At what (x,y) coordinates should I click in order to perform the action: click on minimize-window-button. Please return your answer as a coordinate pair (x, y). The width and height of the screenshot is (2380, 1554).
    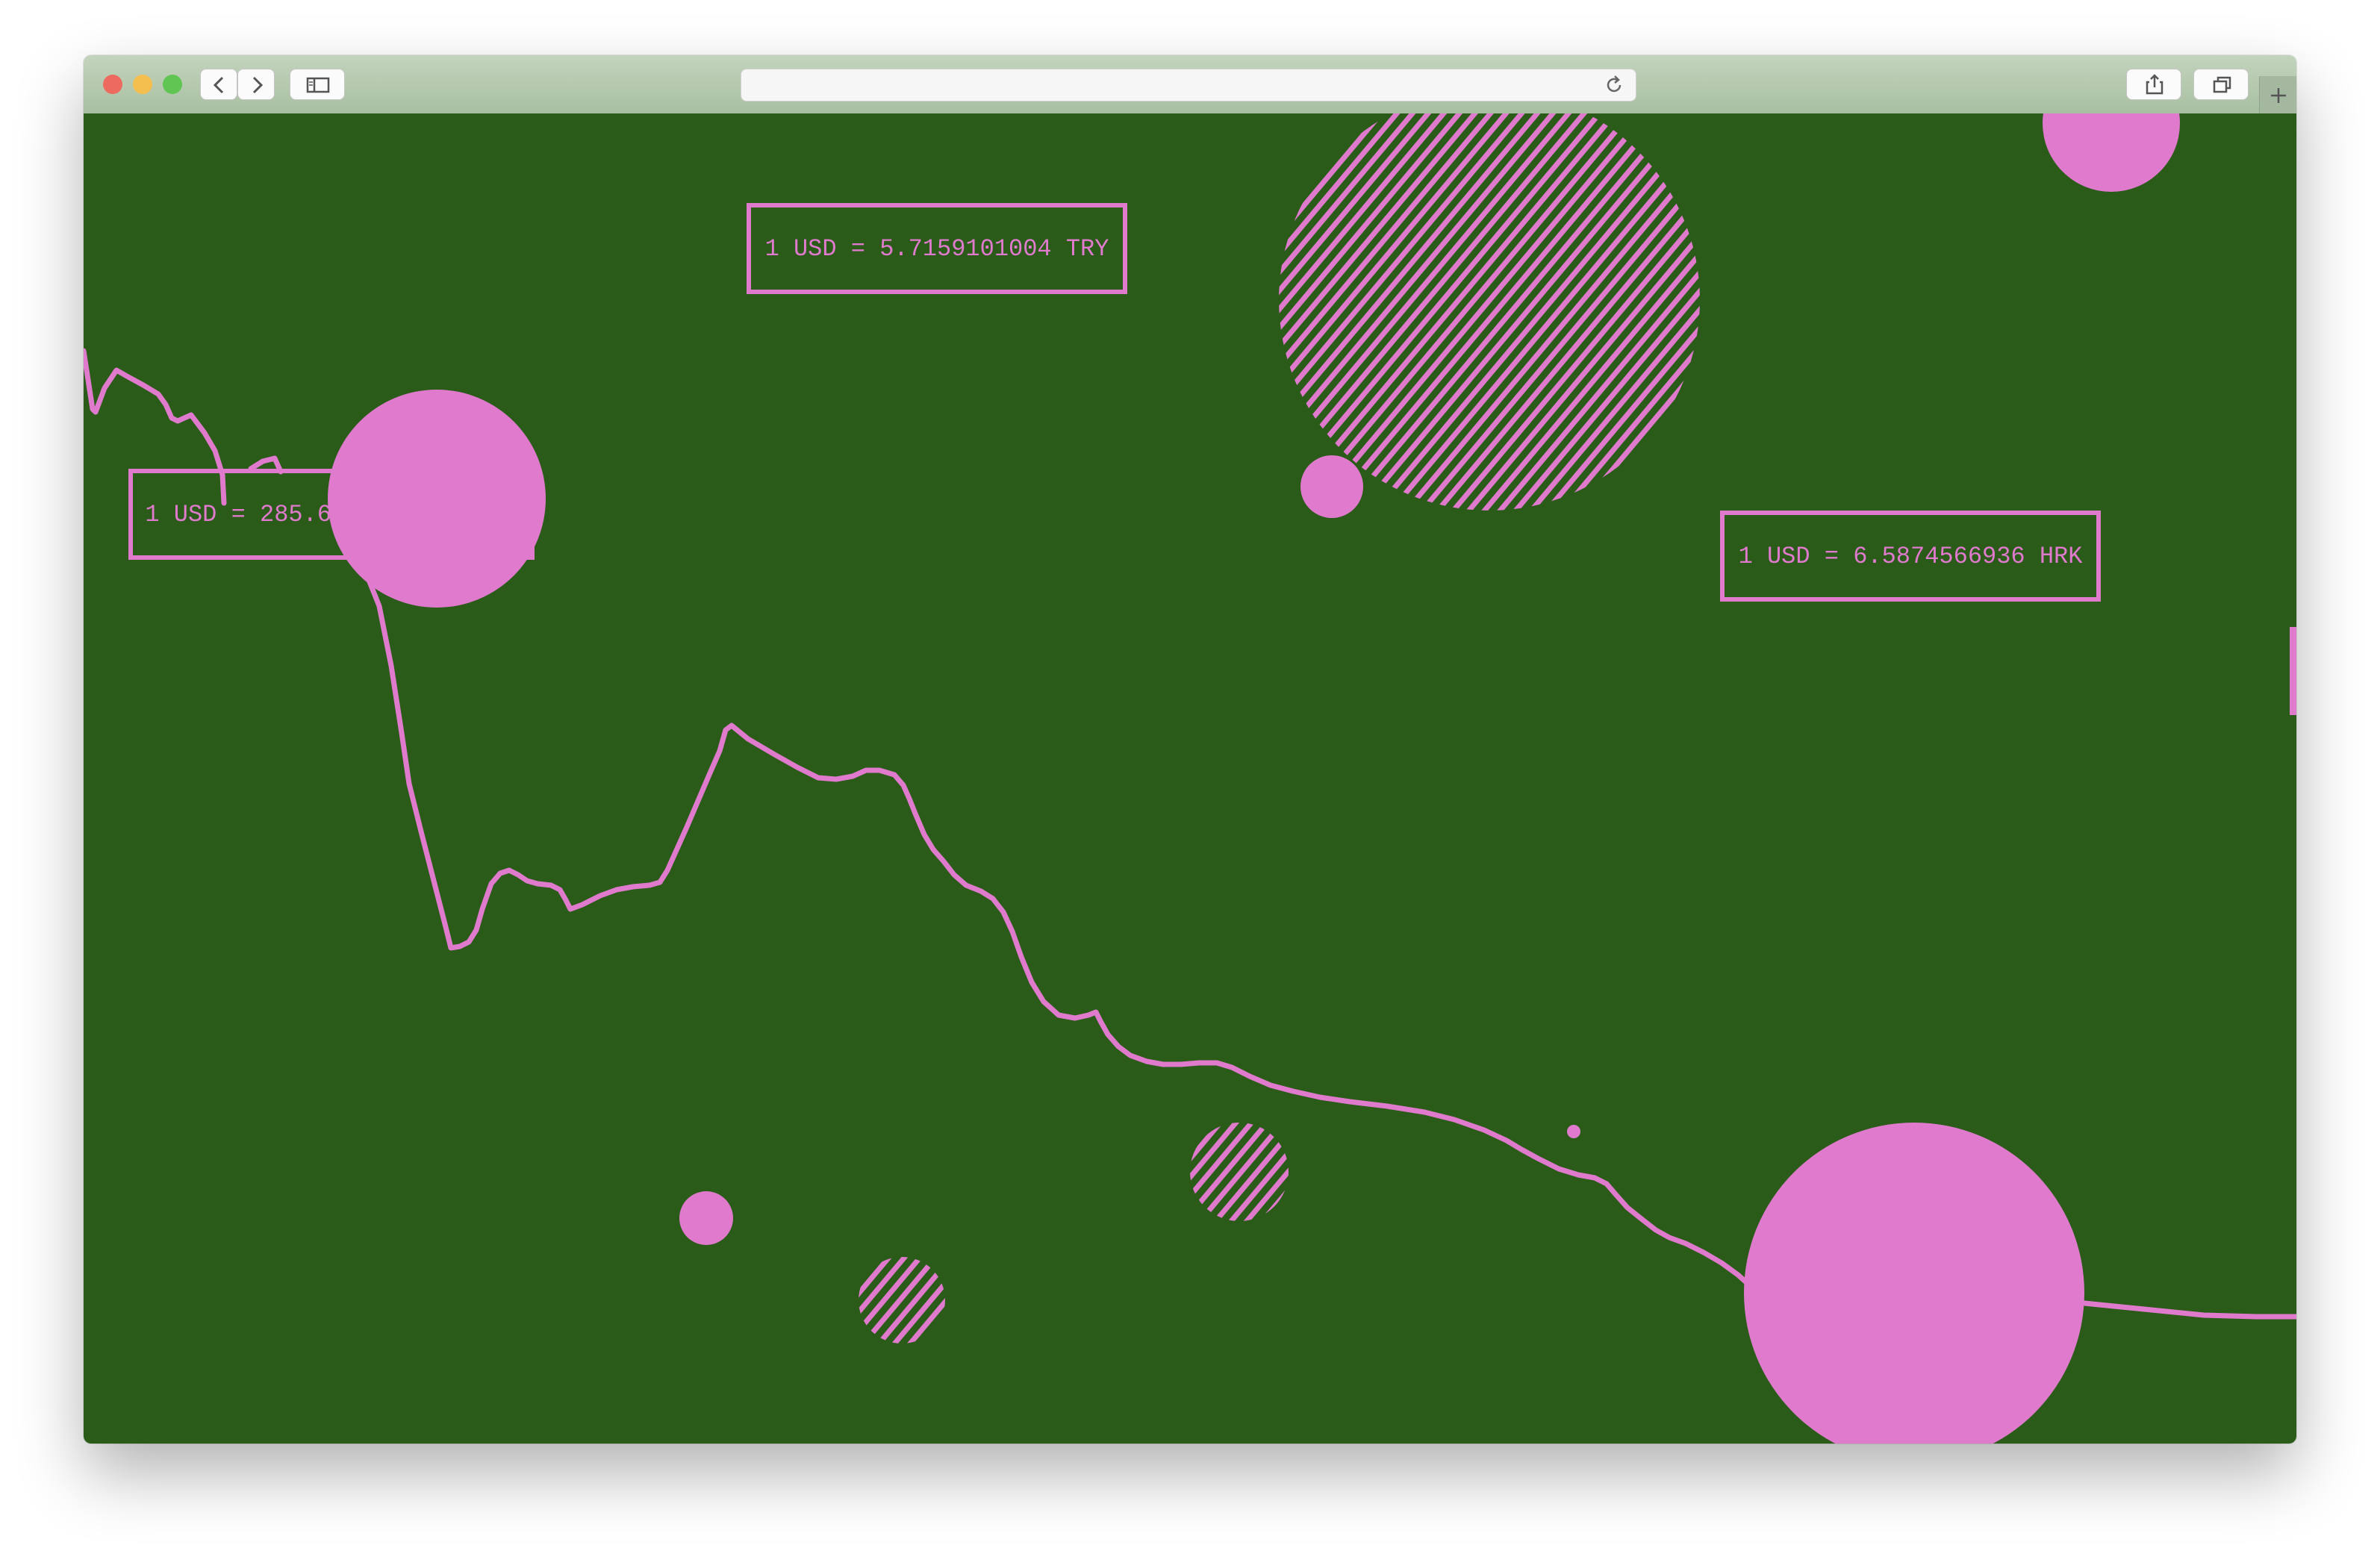
    Looking at the image, I should click on (142, 84).